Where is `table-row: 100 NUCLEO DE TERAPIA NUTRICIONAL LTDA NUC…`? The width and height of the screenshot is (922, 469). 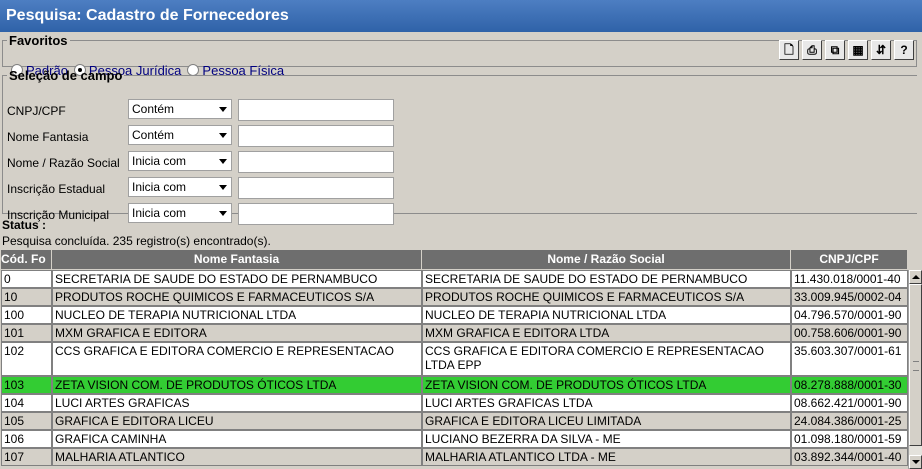 table-row: 100 NUCLEO DE TERAPIA NUTRICIONAL LTDA NUC… is located at coordinates (454, 315).